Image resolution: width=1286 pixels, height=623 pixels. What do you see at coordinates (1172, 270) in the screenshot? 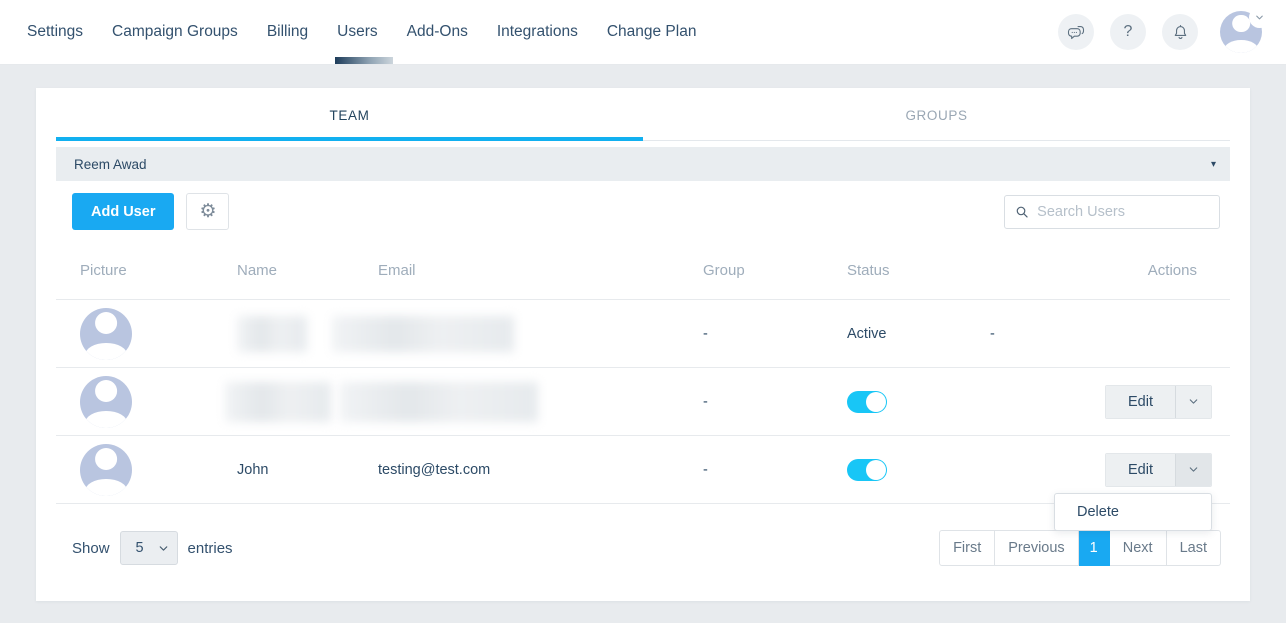
I see `col-header-actions: Actions` at bounding box center [1172, 270].